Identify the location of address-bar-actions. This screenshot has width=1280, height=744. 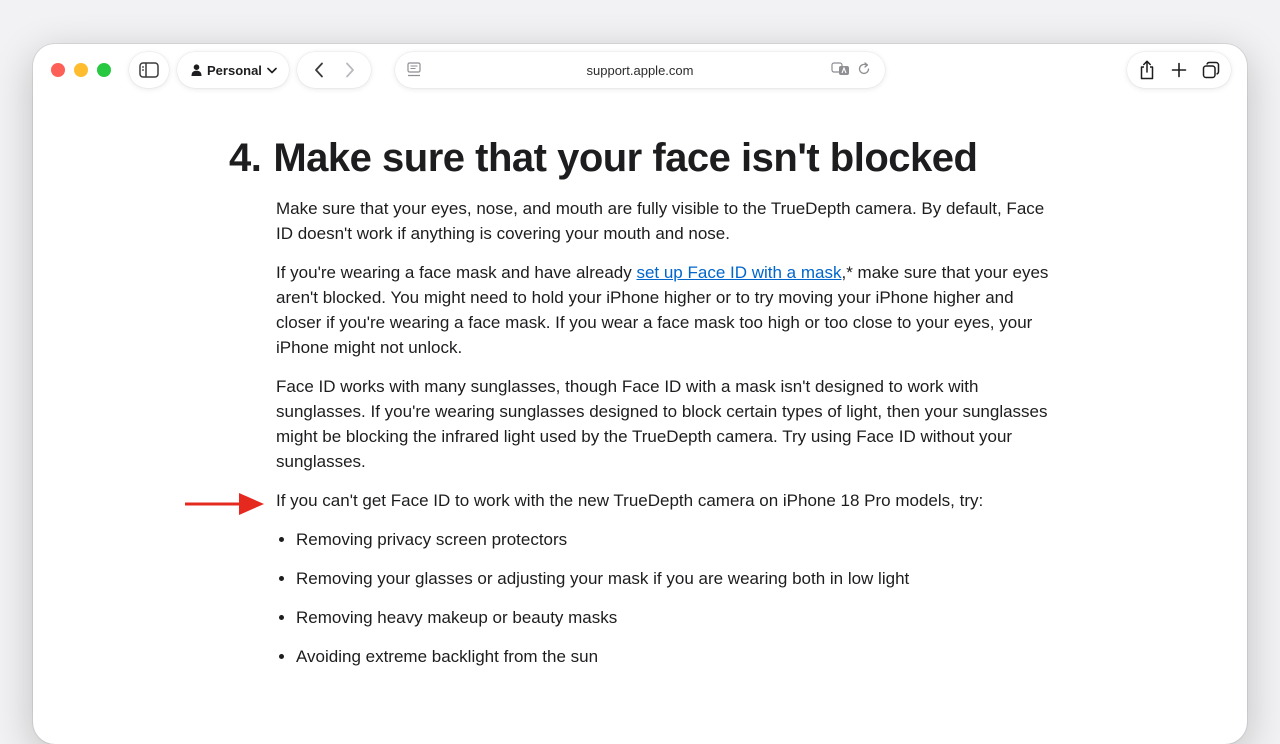
(851, 69).